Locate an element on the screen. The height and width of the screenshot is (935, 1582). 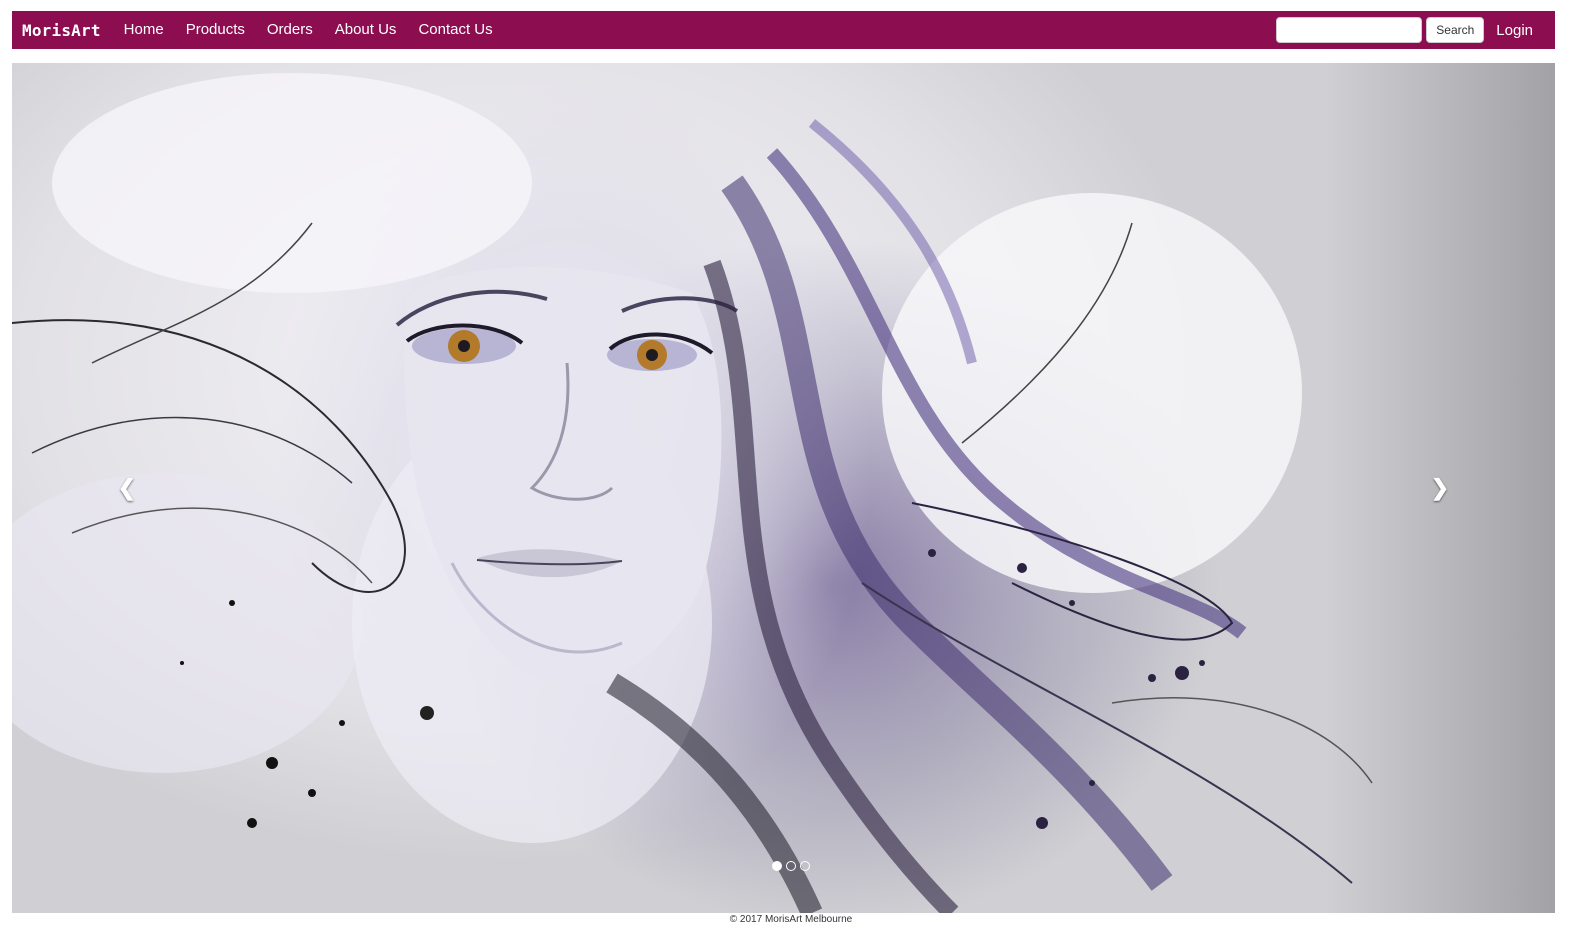
nav-products-link: Products is located at coordinates (215, 30).